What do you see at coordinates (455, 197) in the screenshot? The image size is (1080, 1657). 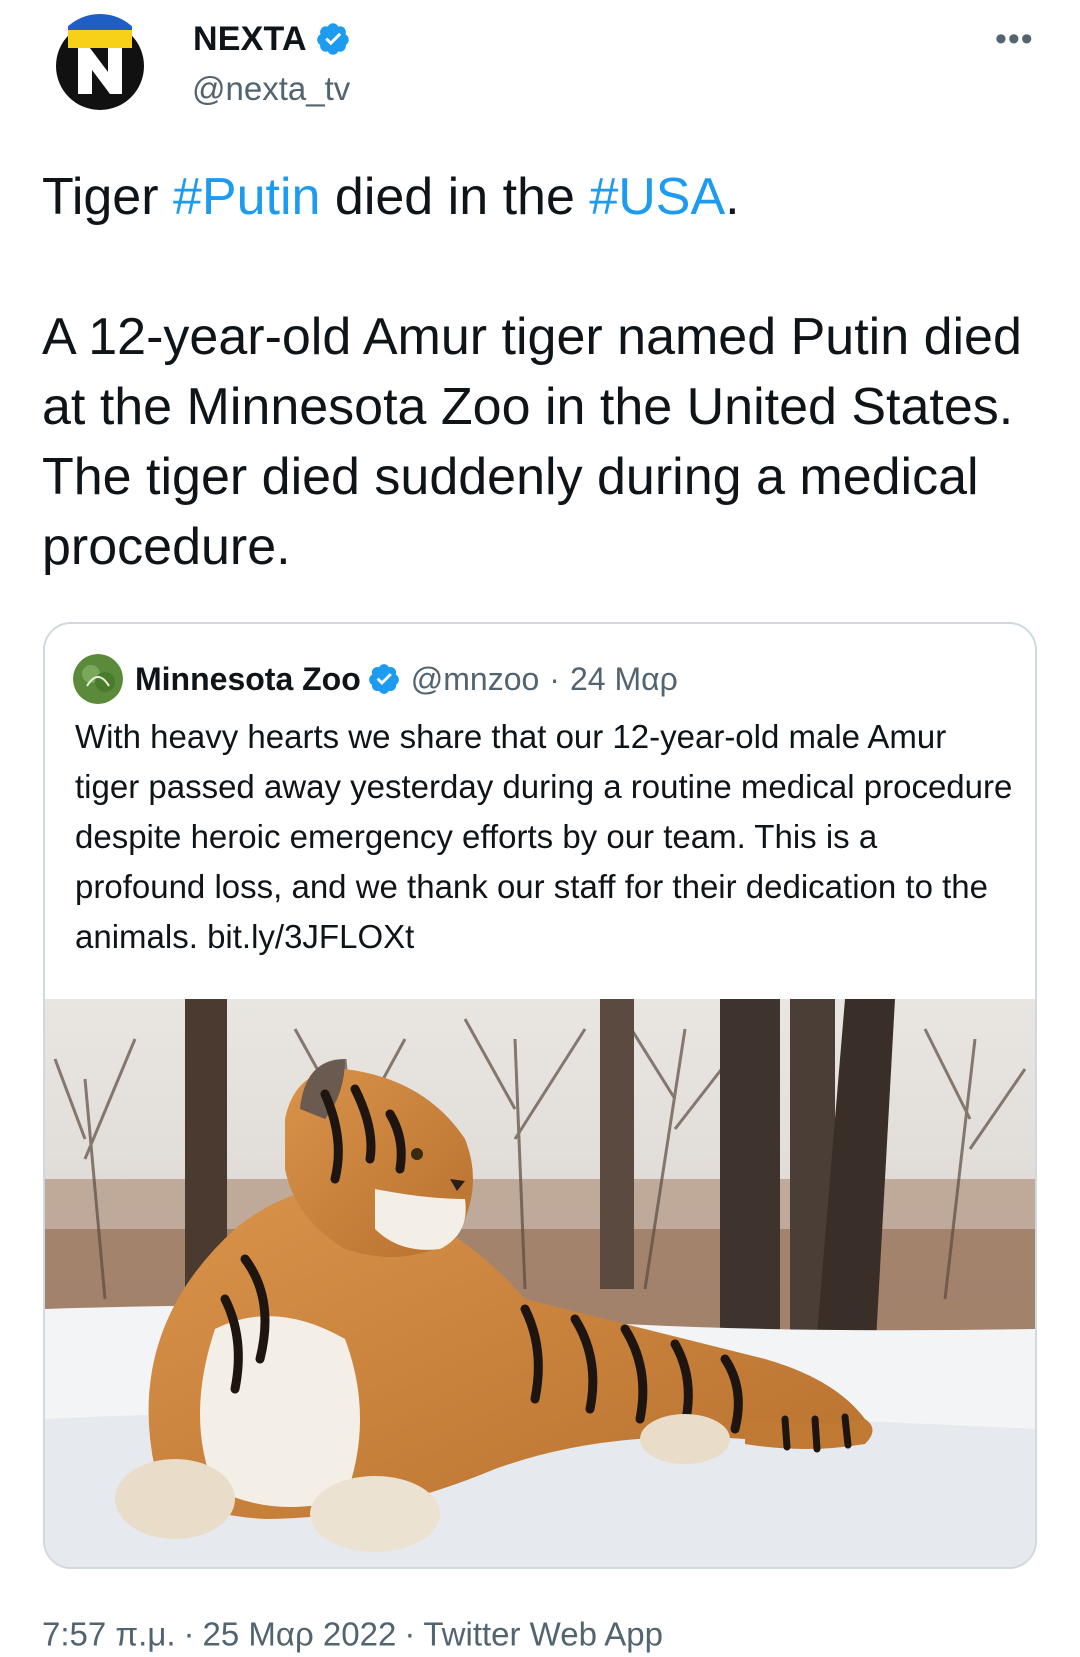 I see `tweet-text-part: died in the` at bounding box center [455, 197].